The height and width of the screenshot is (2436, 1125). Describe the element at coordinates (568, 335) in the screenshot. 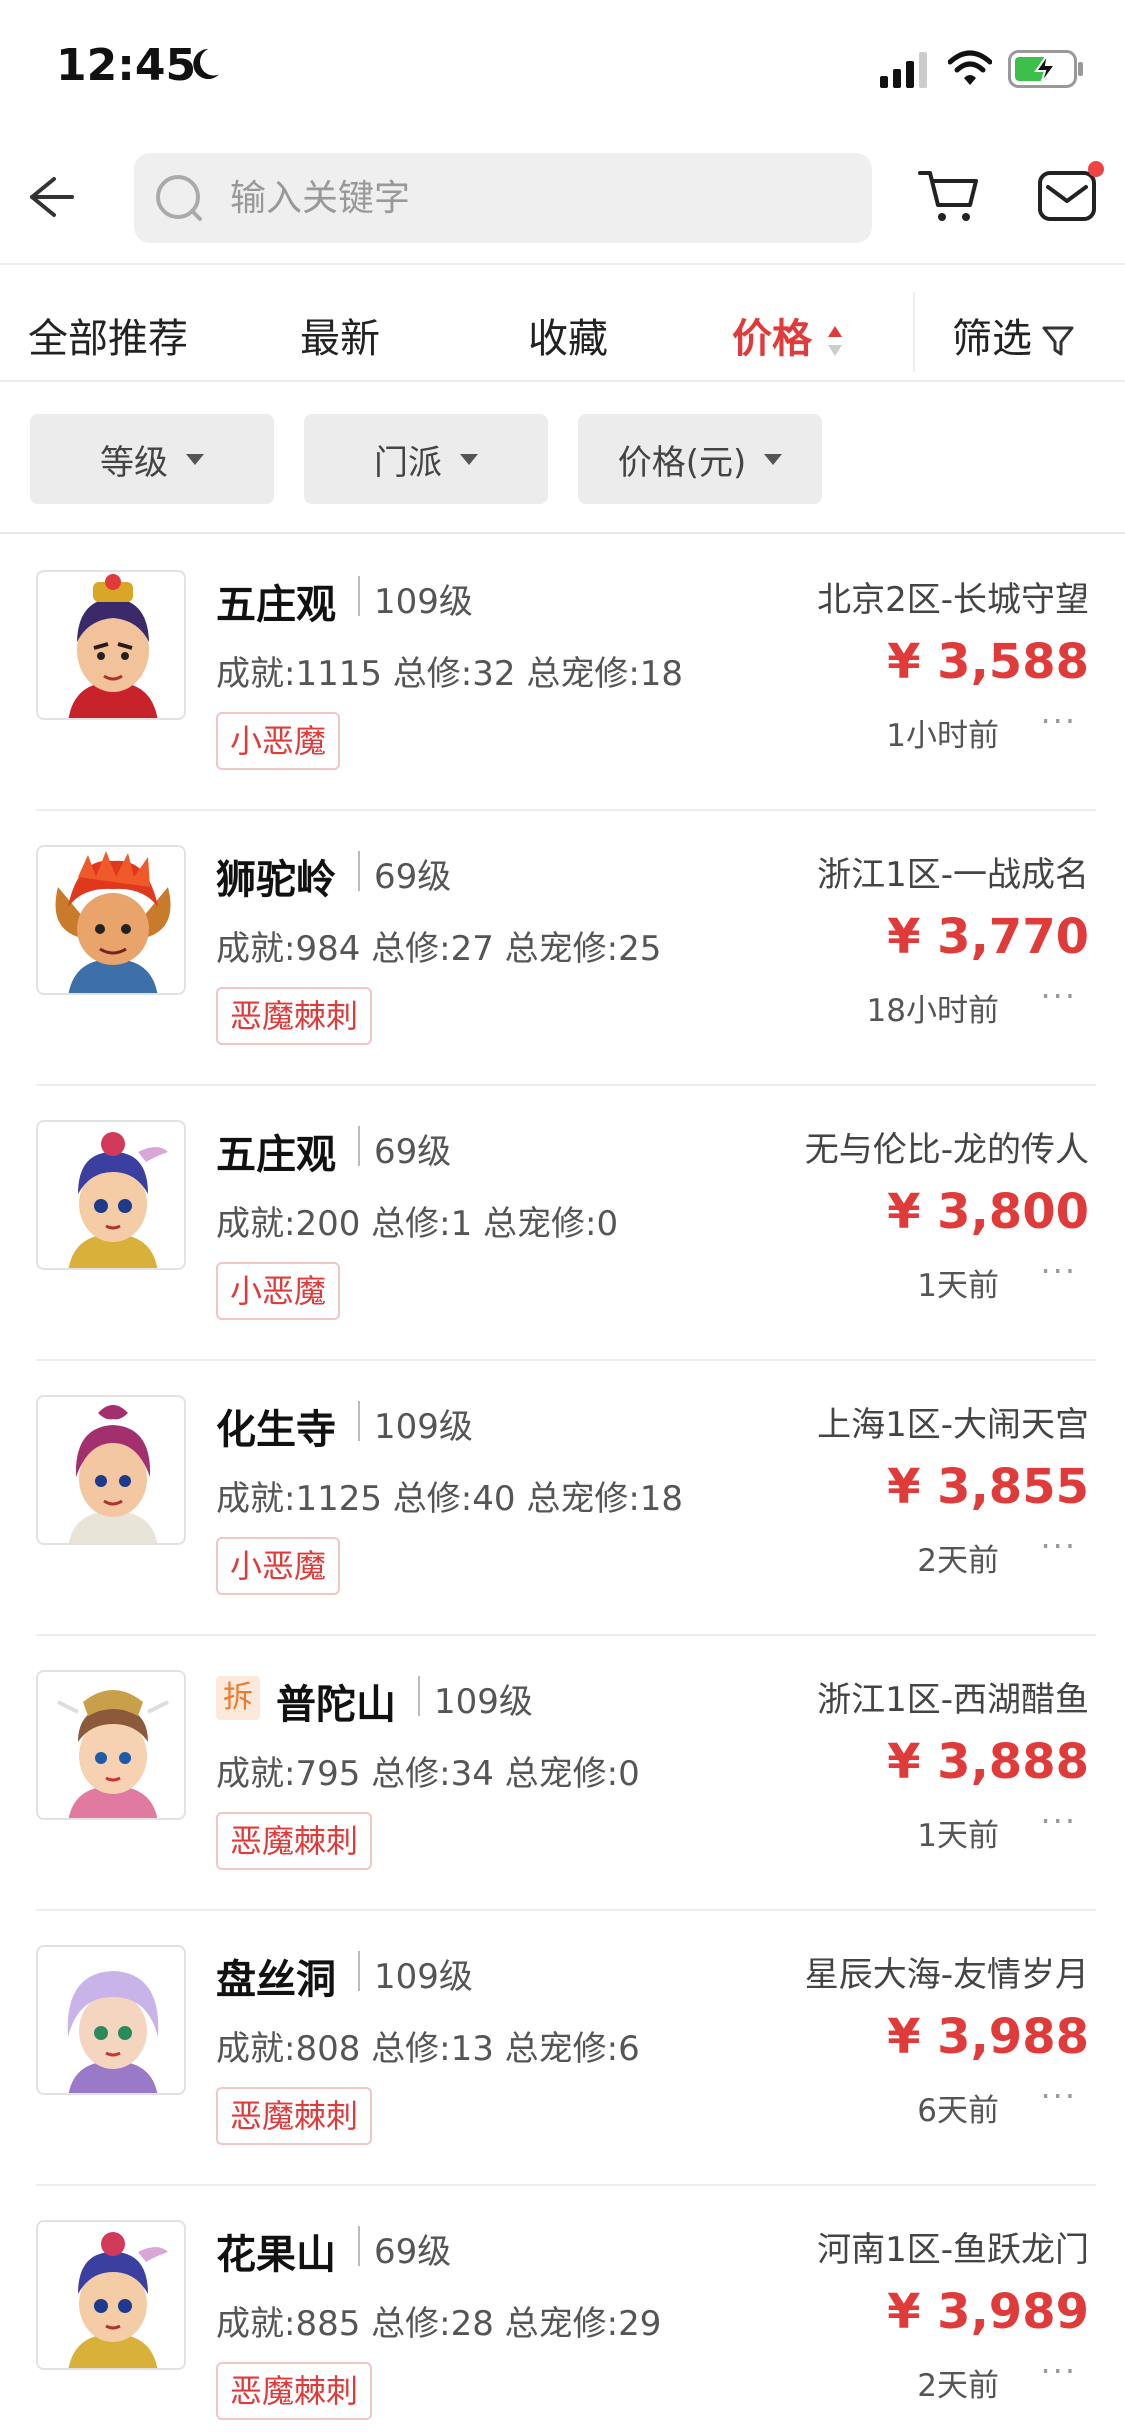

I see `tab-favorites: 收藏` at that location.